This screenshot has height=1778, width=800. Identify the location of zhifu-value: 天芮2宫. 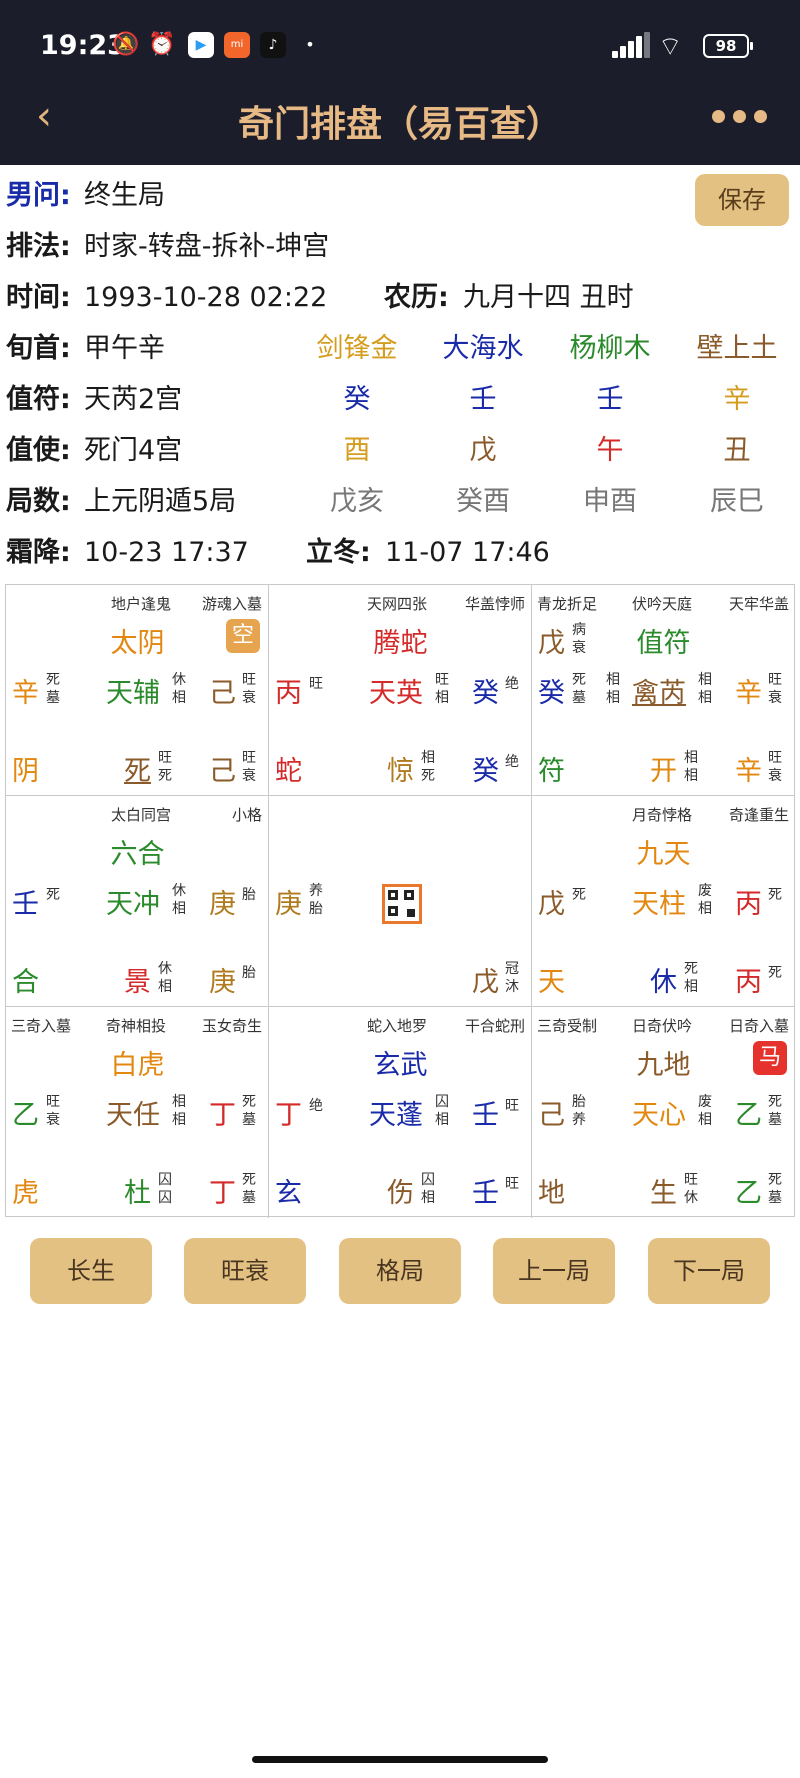
(133, 399).